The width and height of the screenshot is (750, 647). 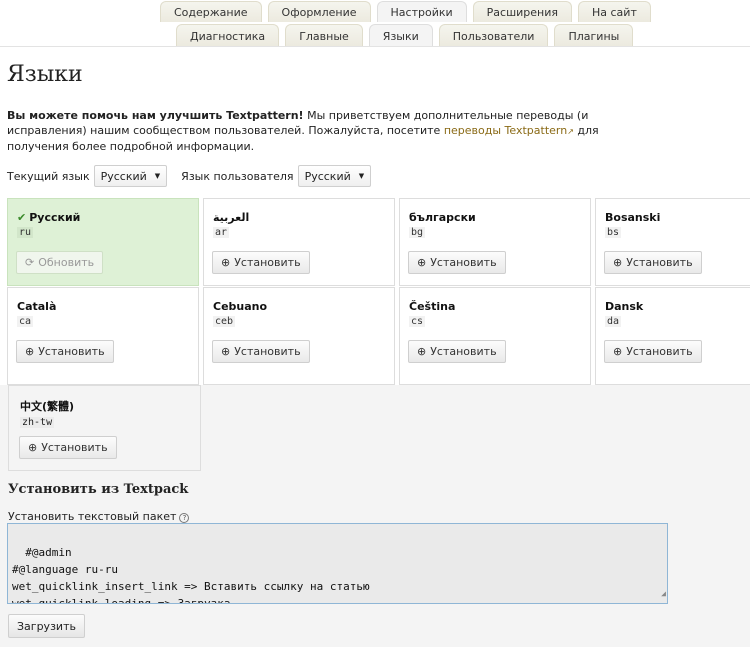 I want to click on button-label: Обновить, so click(x=66, y=262).